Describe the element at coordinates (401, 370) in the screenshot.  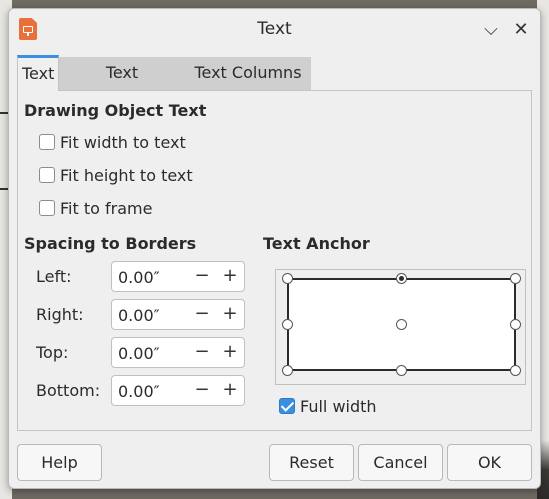
I see `anchor-bottom-center` at that location.